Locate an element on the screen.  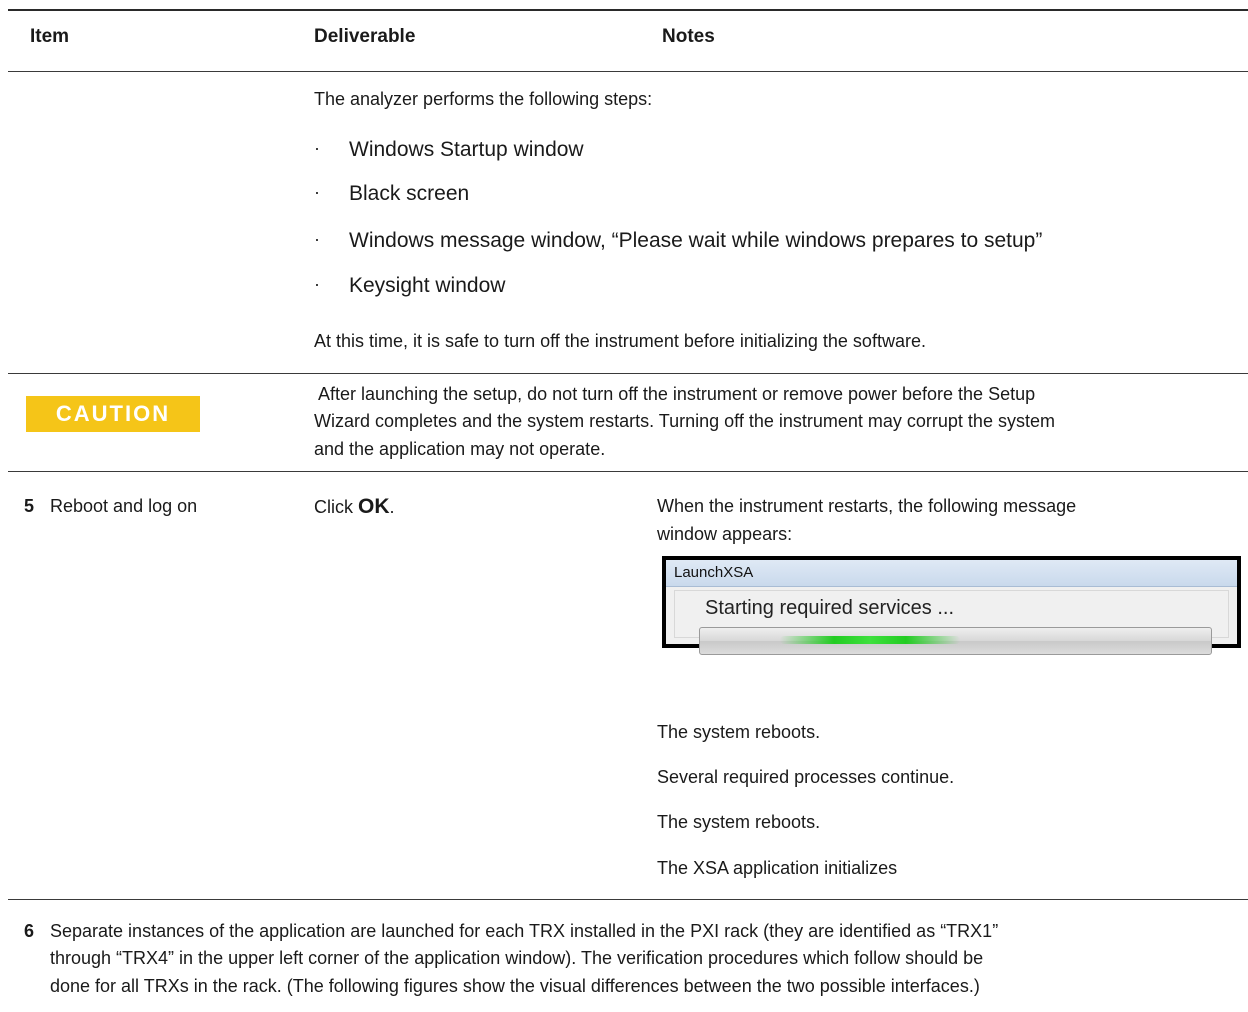
caution-badge: CAUTION is located at coordinates (113, 414).